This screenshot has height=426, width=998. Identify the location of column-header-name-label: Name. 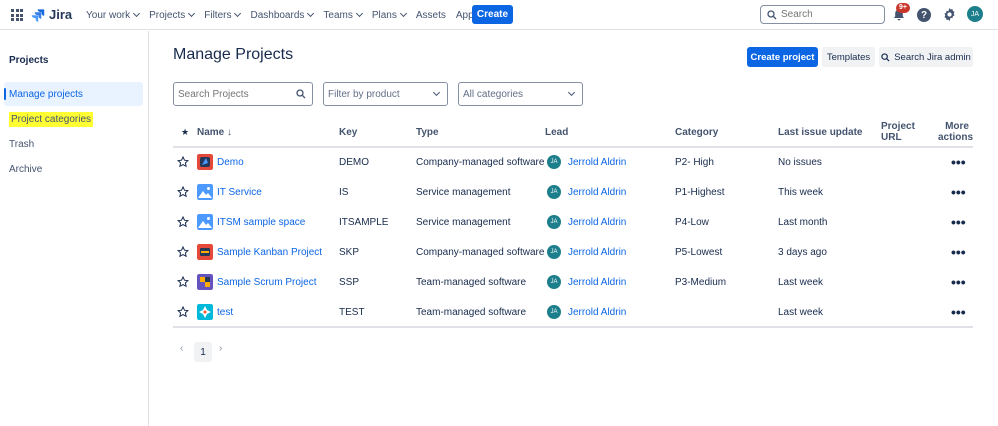
(211, 132).